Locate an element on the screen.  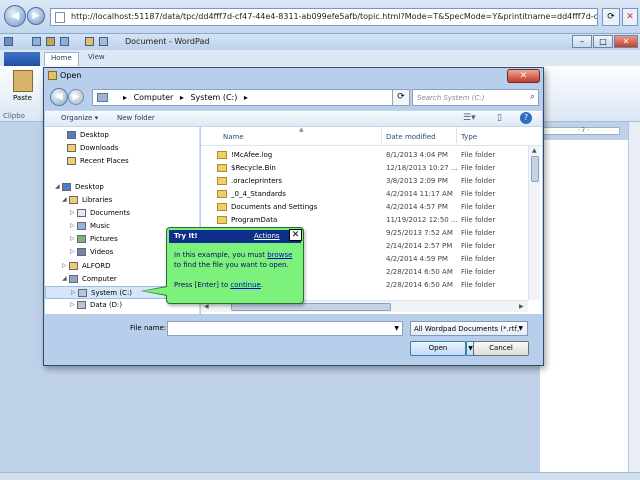
refresh-icon: ⟳ is located at coordinates (401, 97).